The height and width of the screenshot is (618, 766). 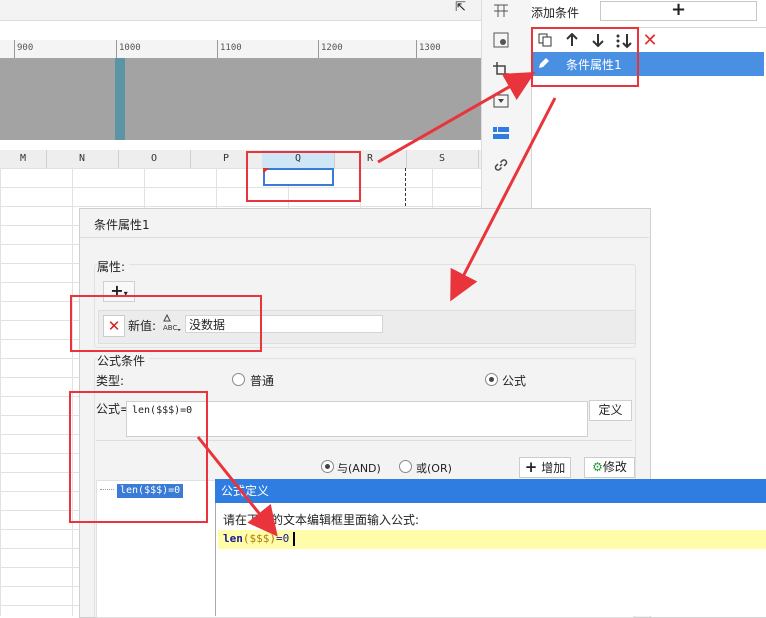 What do you see at coordinates (359, 468) in the screenshot?
I see `logic-and-label: 与(AND)` at bounding box center [359, 468].